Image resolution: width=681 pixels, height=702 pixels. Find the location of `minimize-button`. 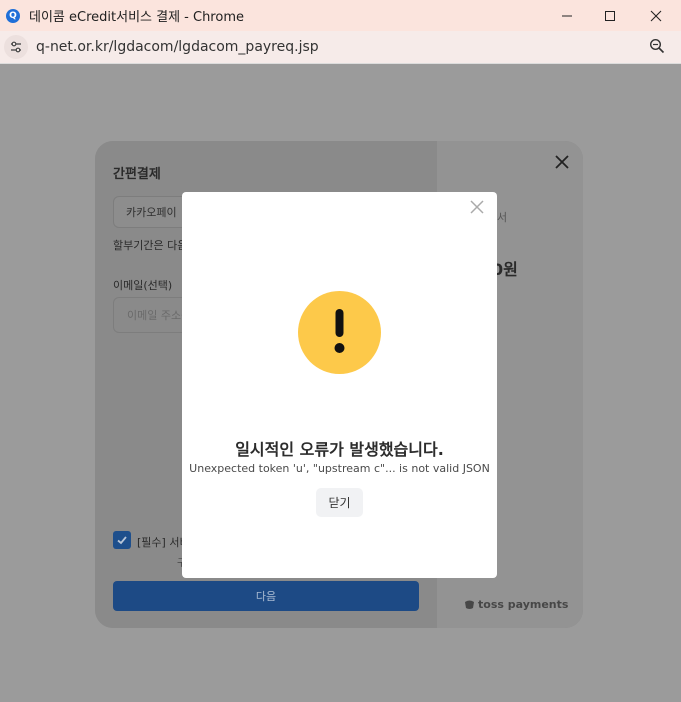

minimize-button is located at coordinates (567, 15).